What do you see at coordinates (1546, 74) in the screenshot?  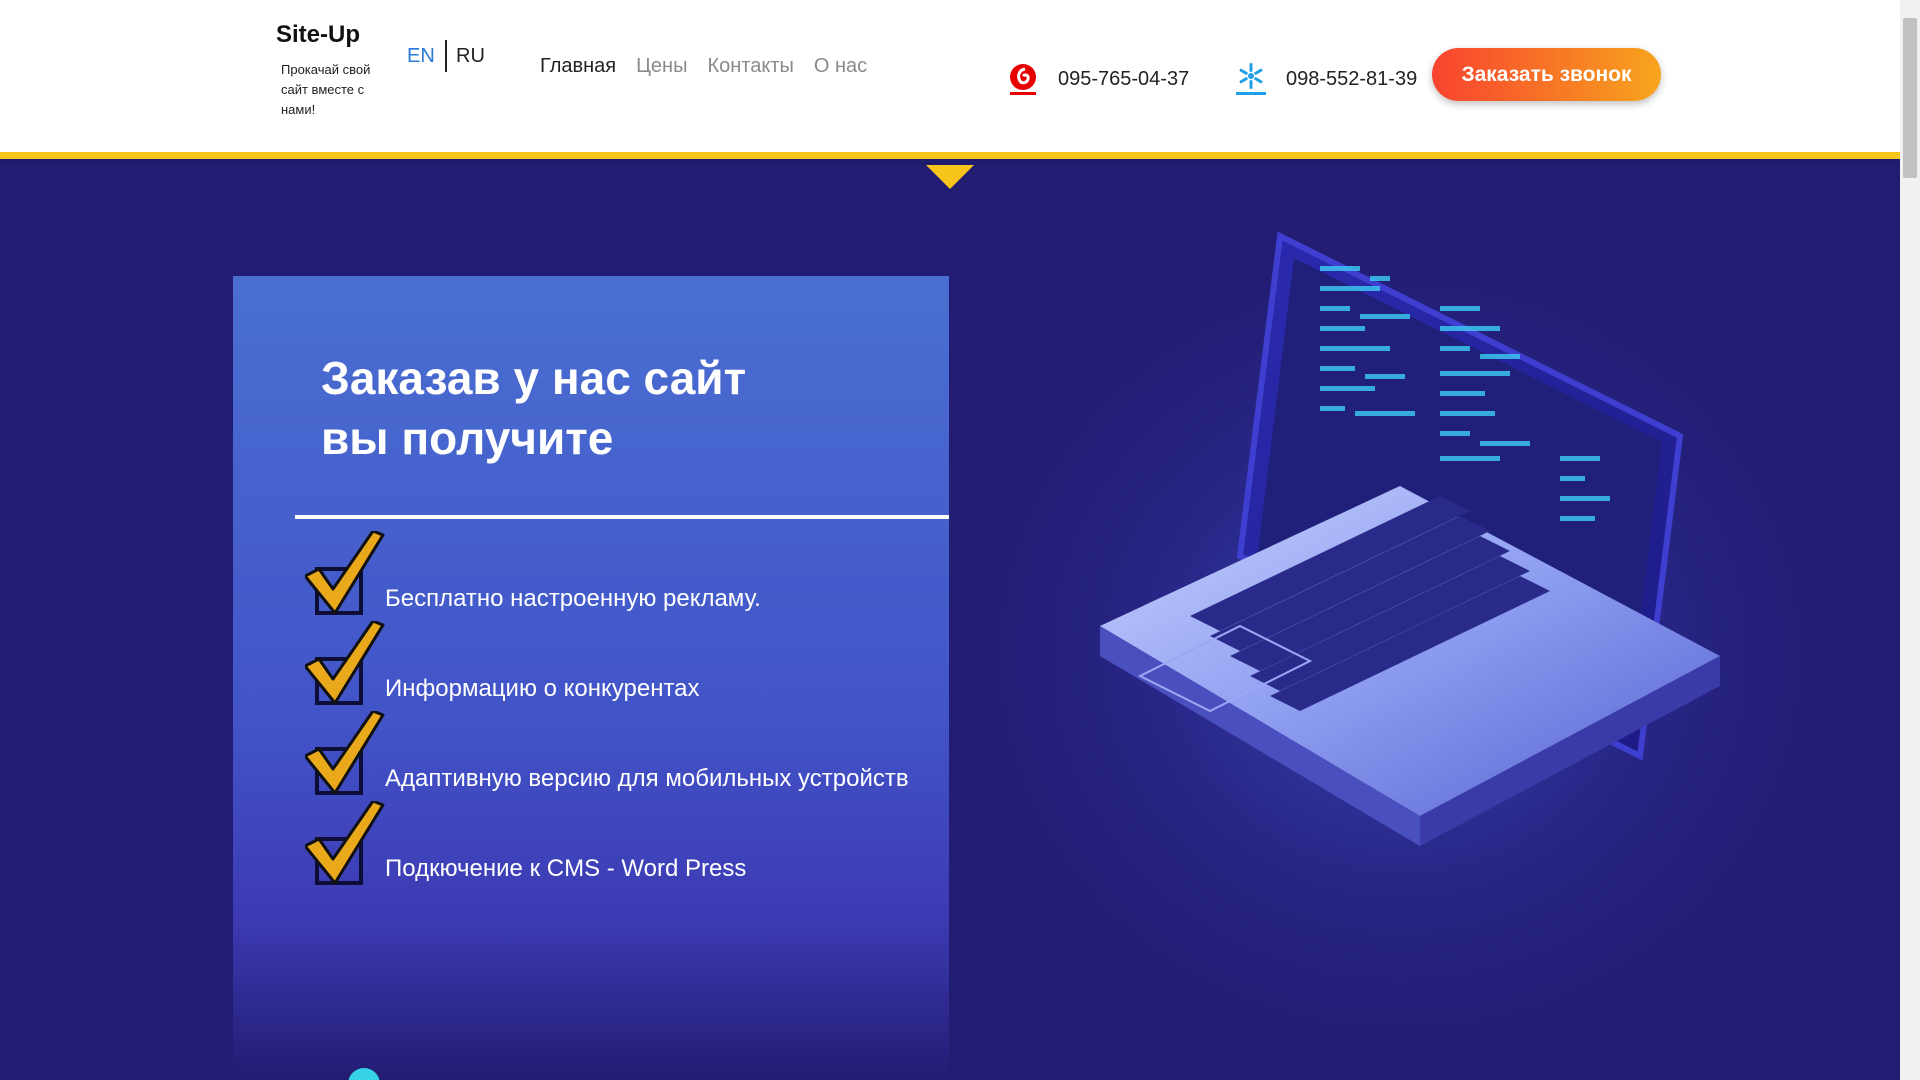 I see `order-call-button: Заказать звонок` at bounding box center [1546, 74].